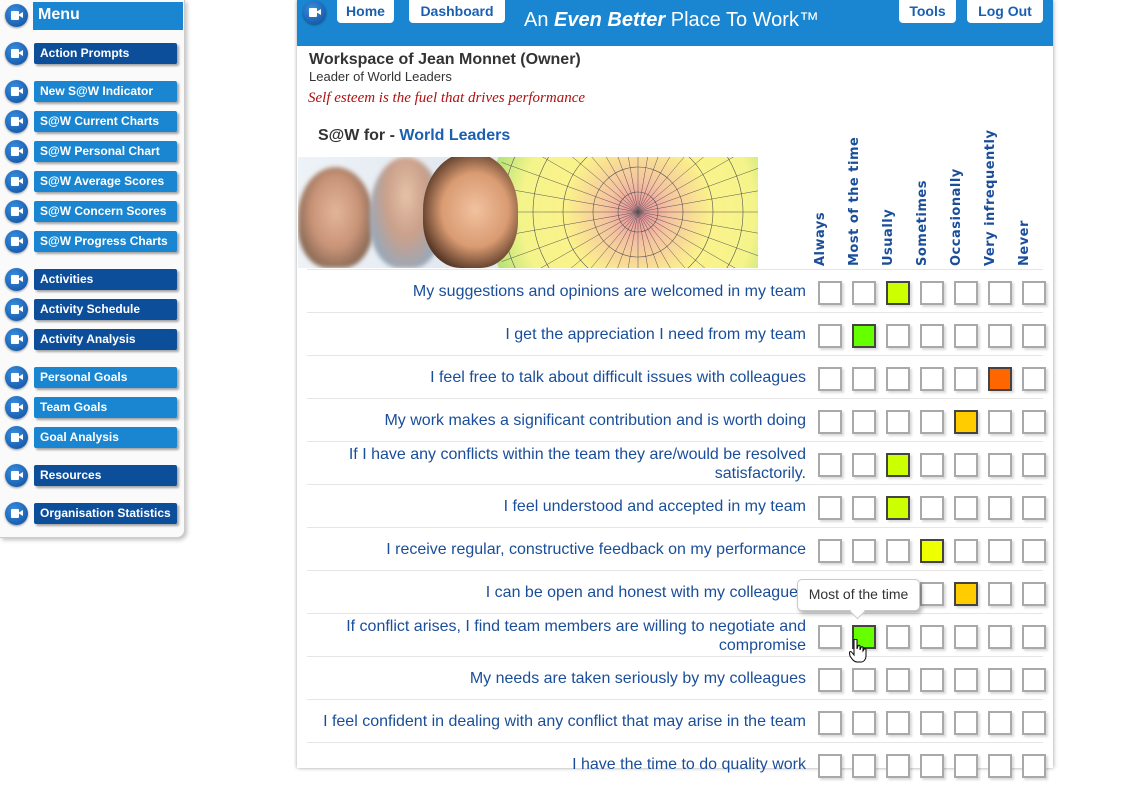  I want to click on sidebar-item-resources: Resources, so click(105, 475).